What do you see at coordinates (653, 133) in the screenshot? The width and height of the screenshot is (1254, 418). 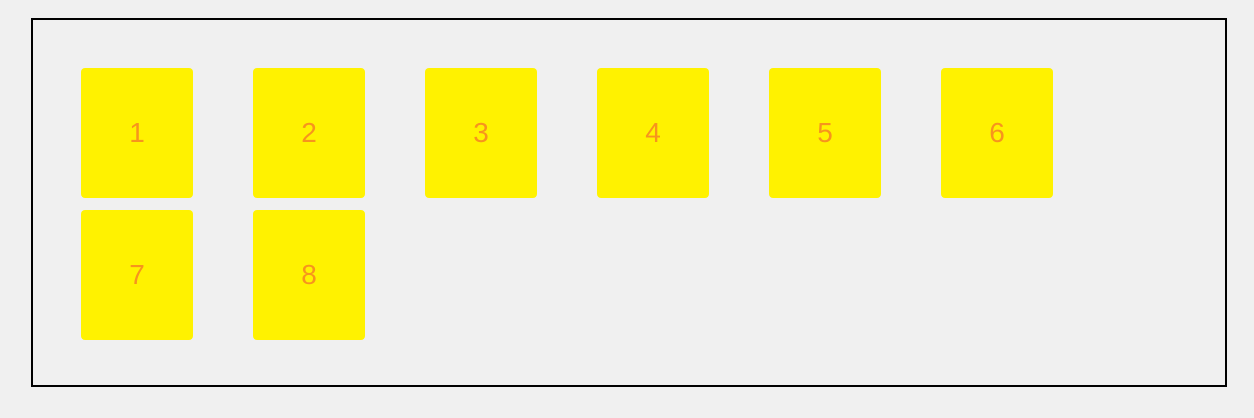 I see `grid-item: 4` at bounding box center [653, 133].